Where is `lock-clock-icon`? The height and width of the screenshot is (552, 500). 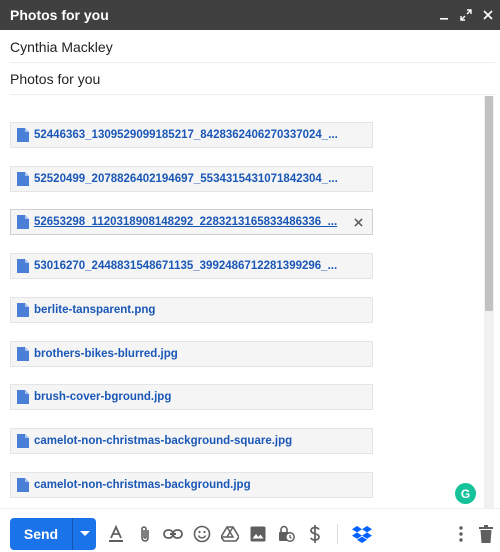 lock-clock-icon is located at coordinates (287, 533).